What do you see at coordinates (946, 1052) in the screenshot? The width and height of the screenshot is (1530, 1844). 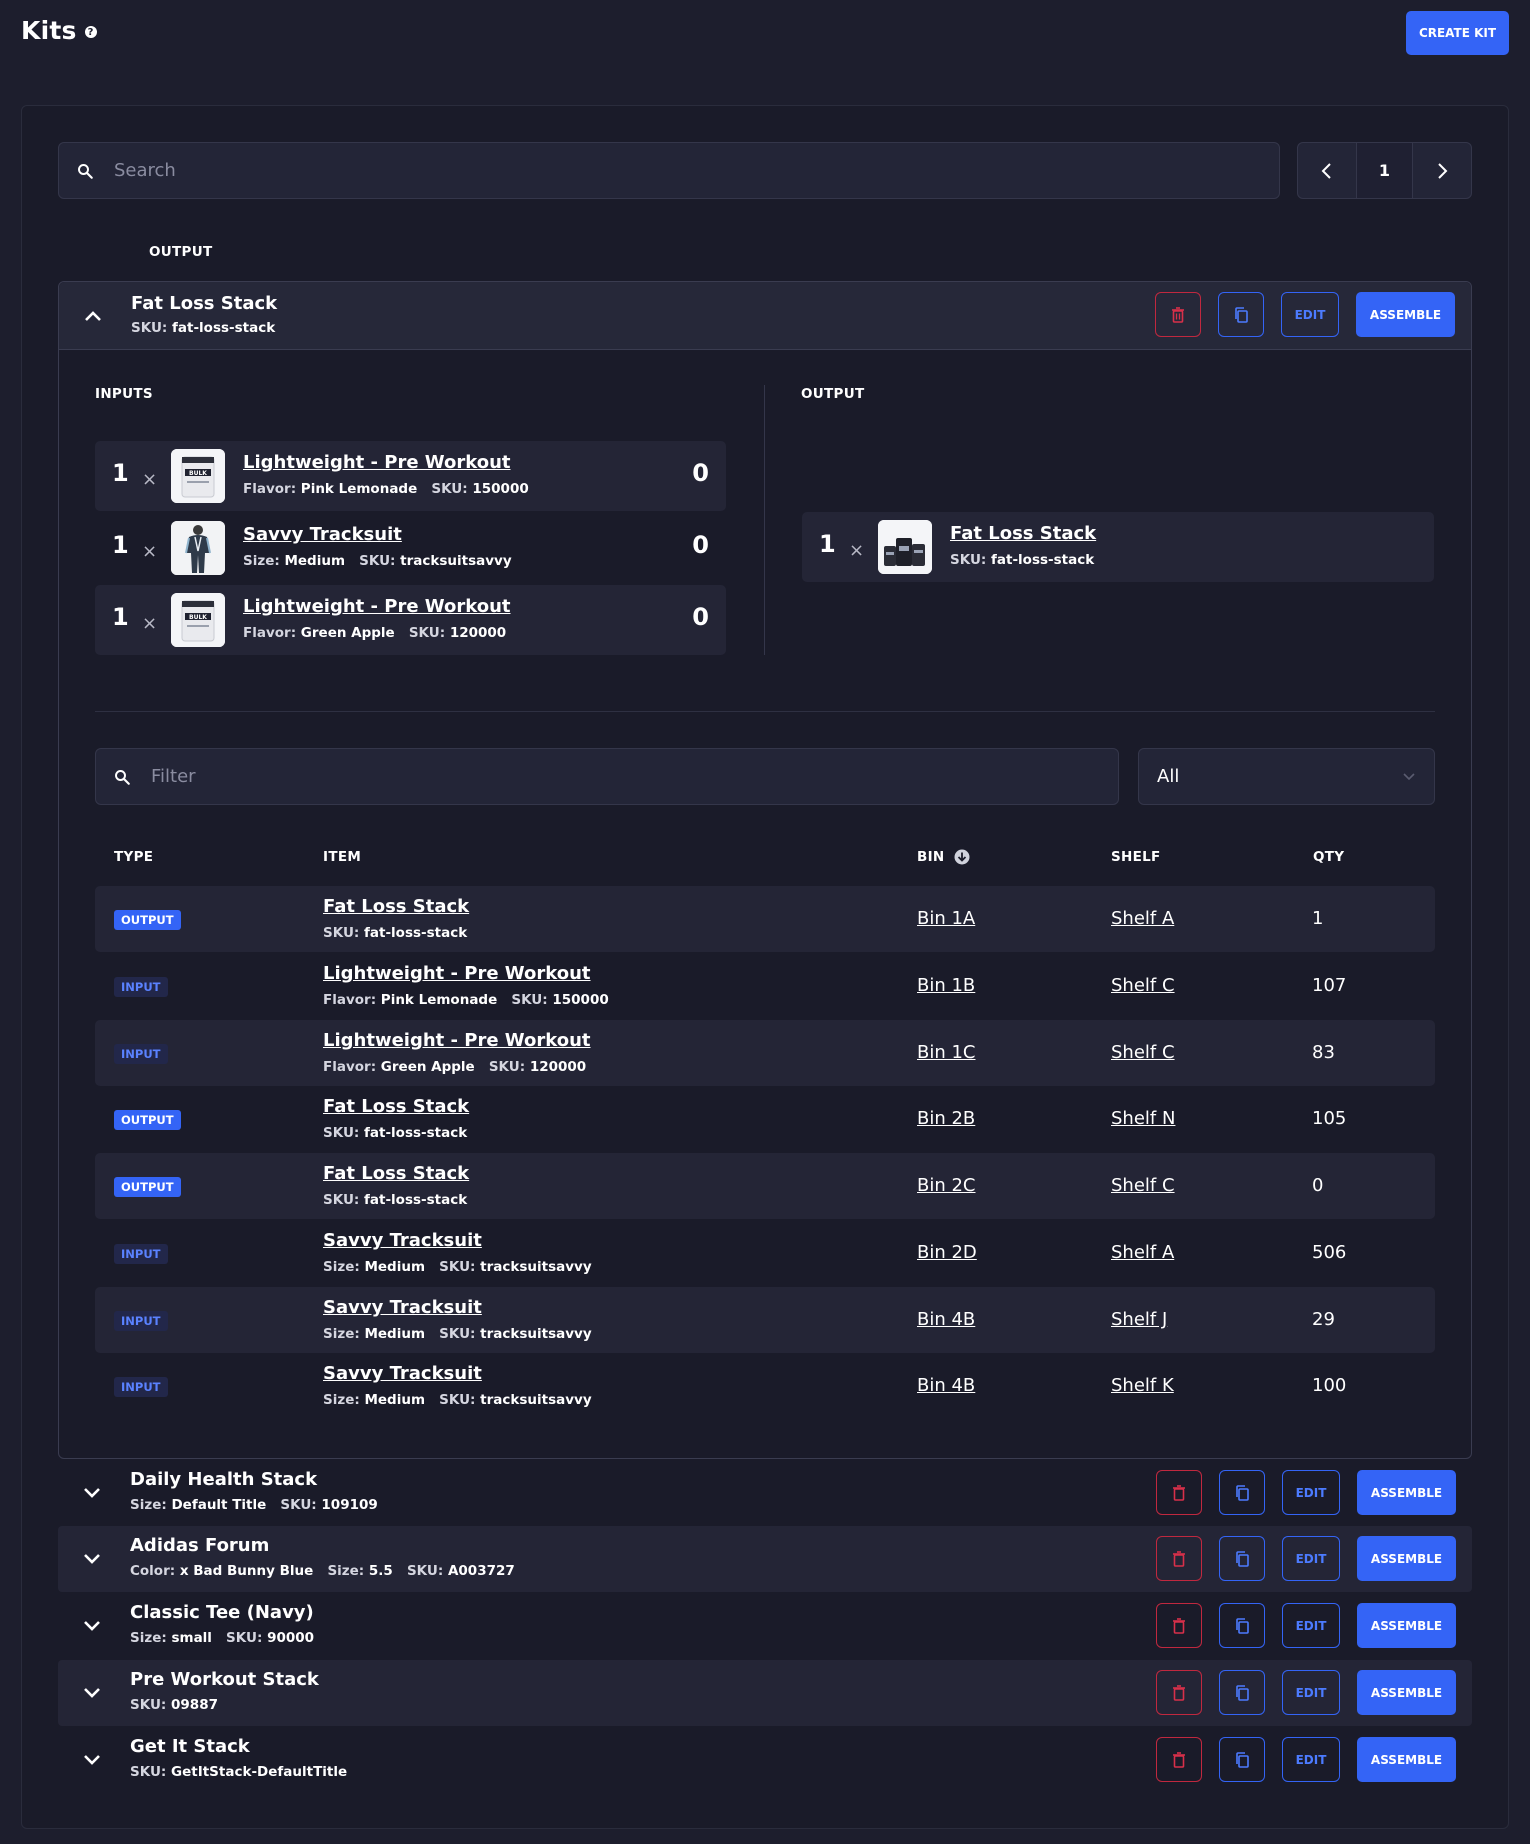 I see `row-bin-link: Bin 1C` at bounding box center [946, 1052].